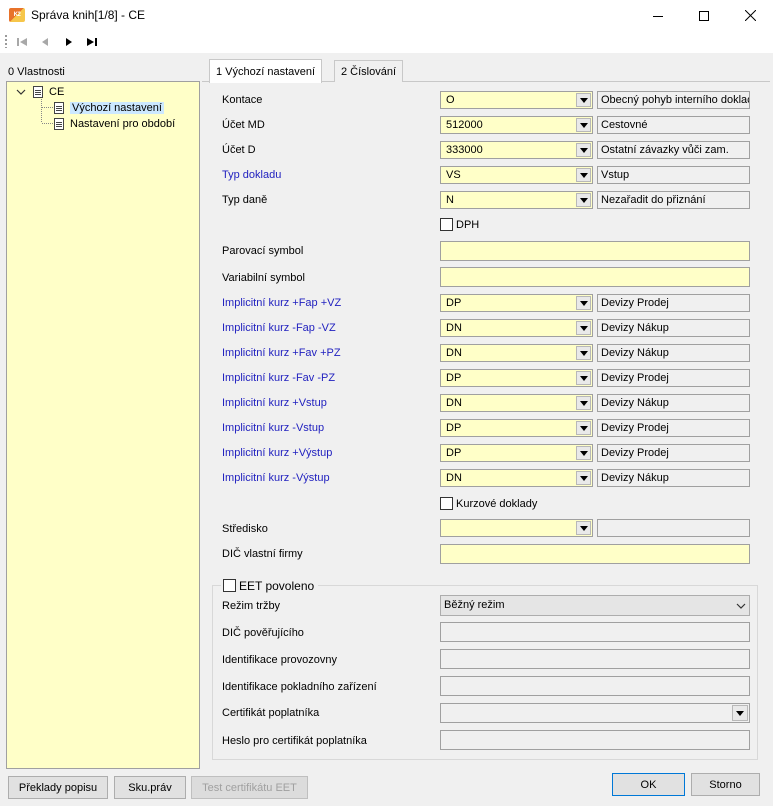  What do you see at coordinates (242, 100) in the screenshot?
I see `kontace-label: Kontace` at bounding box center [242, 100].